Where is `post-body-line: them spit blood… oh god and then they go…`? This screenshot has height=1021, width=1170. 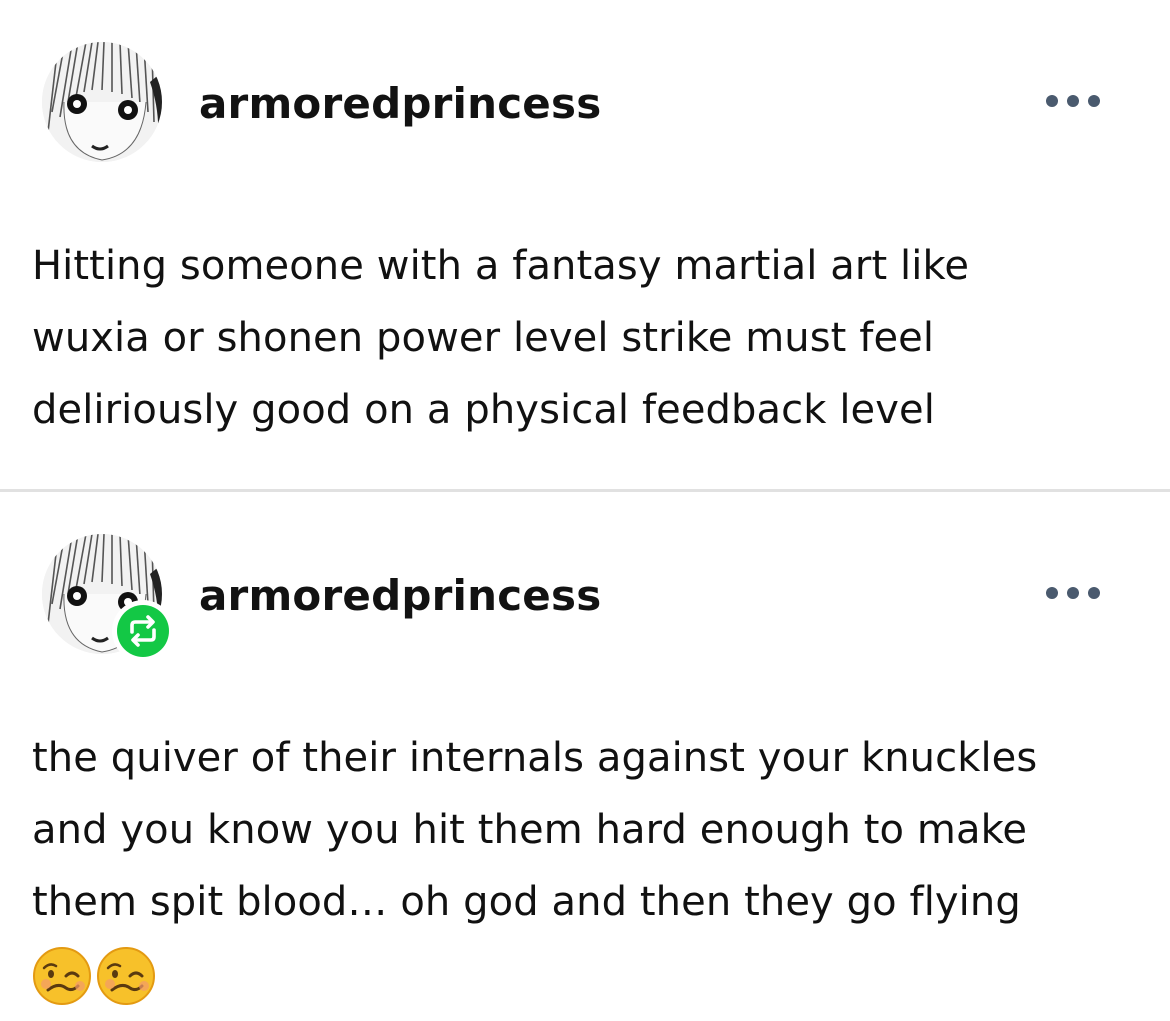
post-body-line: them spit blood… oh god and then they go… is located at coordinates (526, 902).